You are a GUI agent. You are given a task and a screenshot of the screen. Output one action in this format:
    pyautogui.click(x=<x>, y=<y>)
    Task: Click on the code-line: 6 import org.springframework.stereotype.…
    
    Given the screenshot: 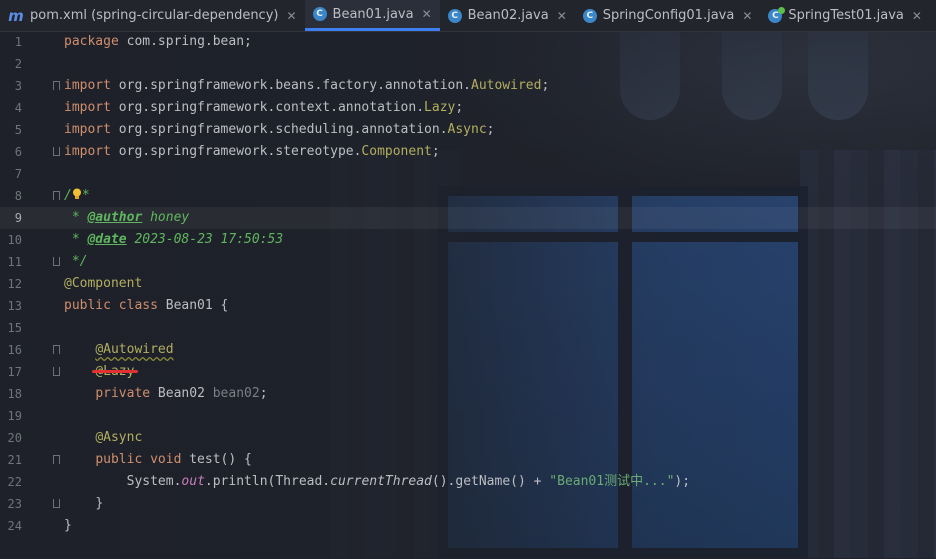 What is the action you would take?
    pyautogui.click(x=468, y=152)
    